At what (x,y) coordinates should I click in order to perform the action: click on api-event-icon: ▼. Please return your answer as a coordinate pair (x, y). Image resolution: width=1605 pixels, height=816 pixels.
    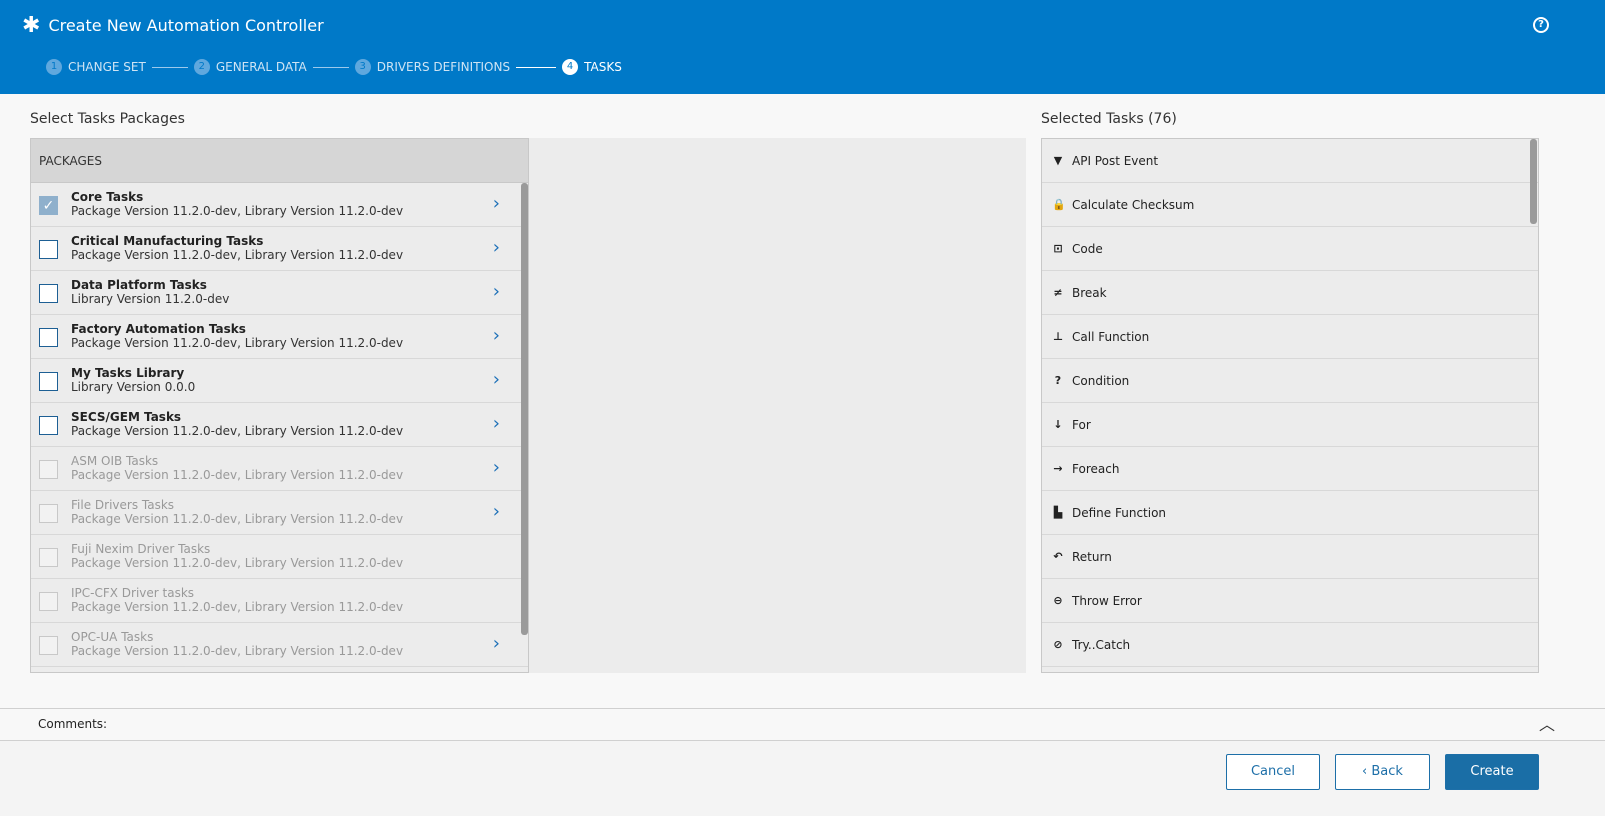
    Looking at the image, I should click on (1058, 160).